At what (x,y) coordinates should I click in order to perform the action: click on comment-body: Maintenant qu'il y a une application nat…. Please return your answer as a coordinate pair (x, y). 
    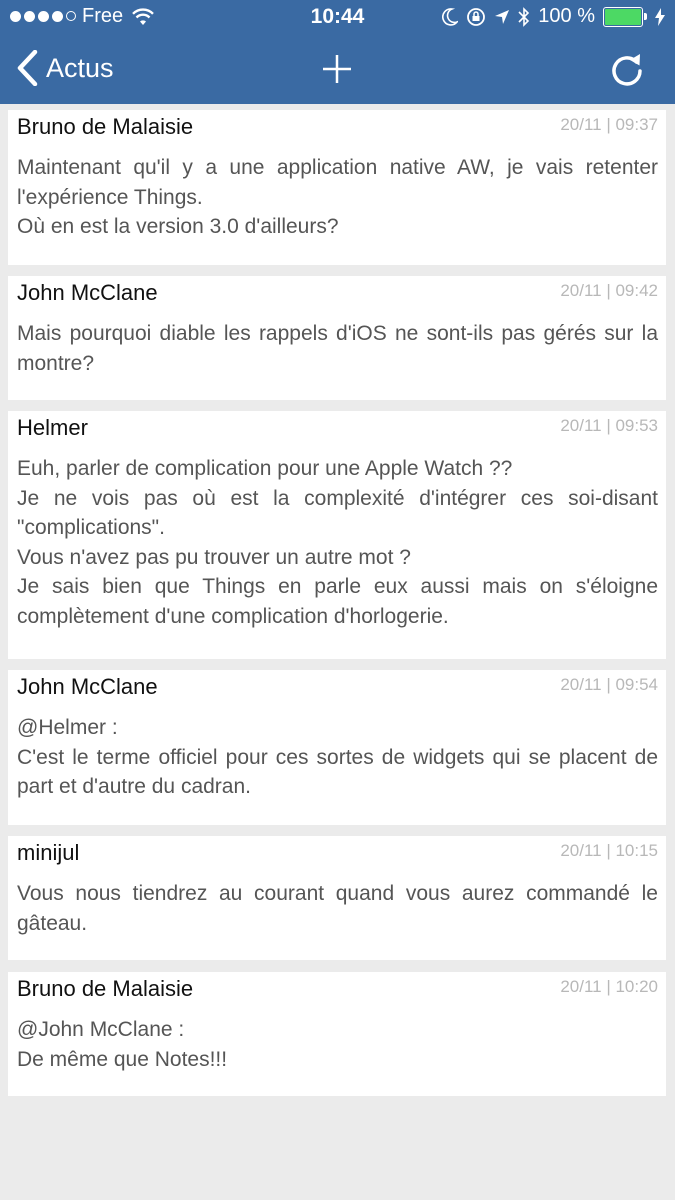
    Looking at the image, I should click on (337, 197).